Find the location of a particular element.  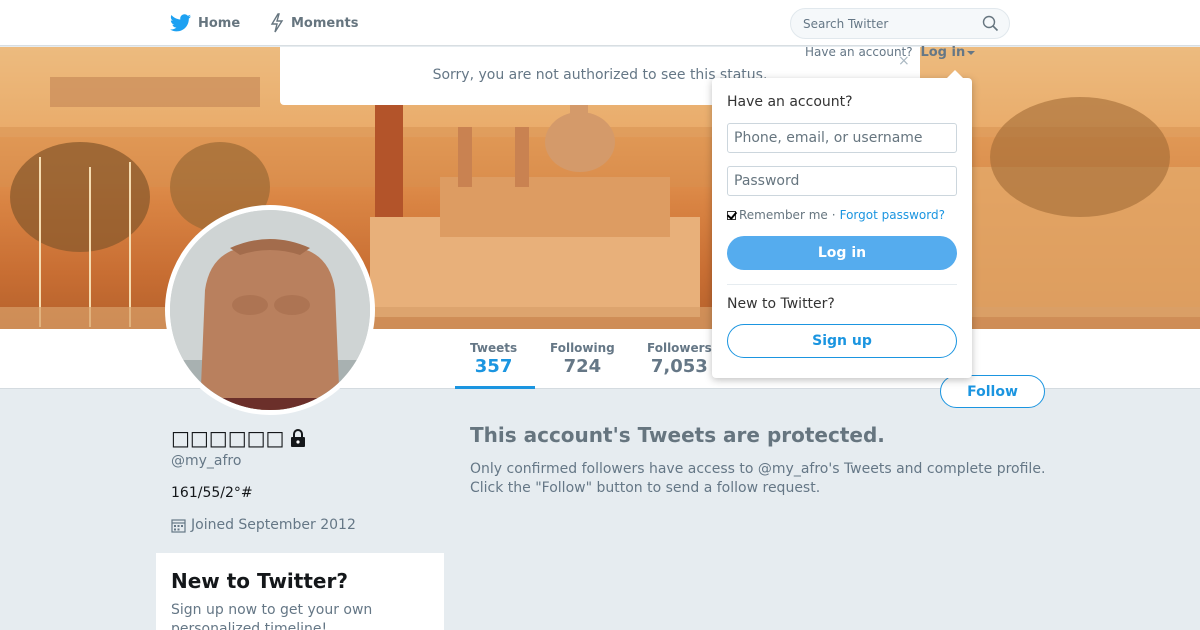

remember-me-checkbox is located at coordinates (731, 215).